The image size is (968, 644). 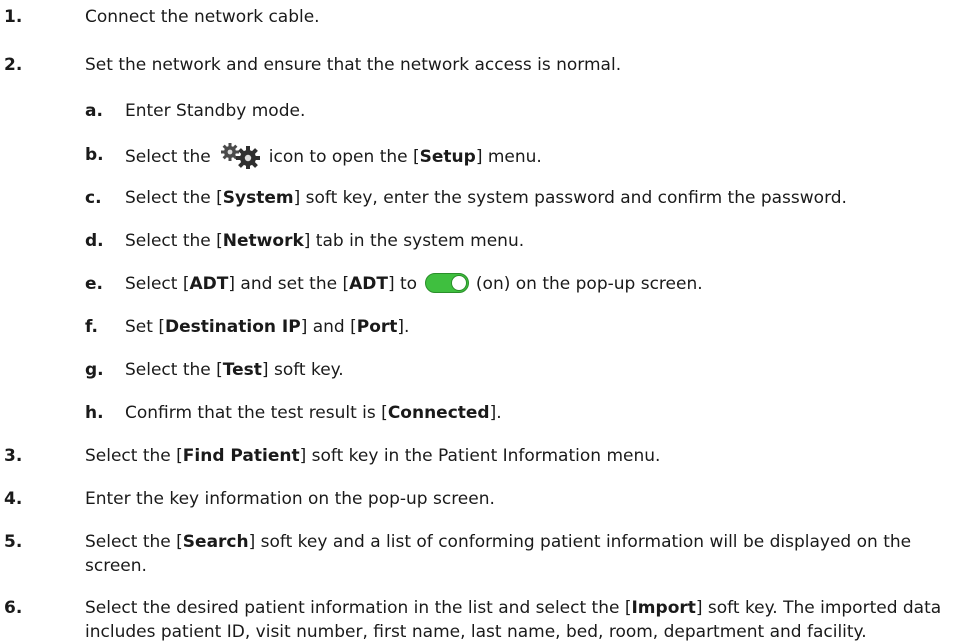 What do you see at coordinates (13, 608) in the screenshot?
I see `step-number: 6.` at bounding box center [13, 608].